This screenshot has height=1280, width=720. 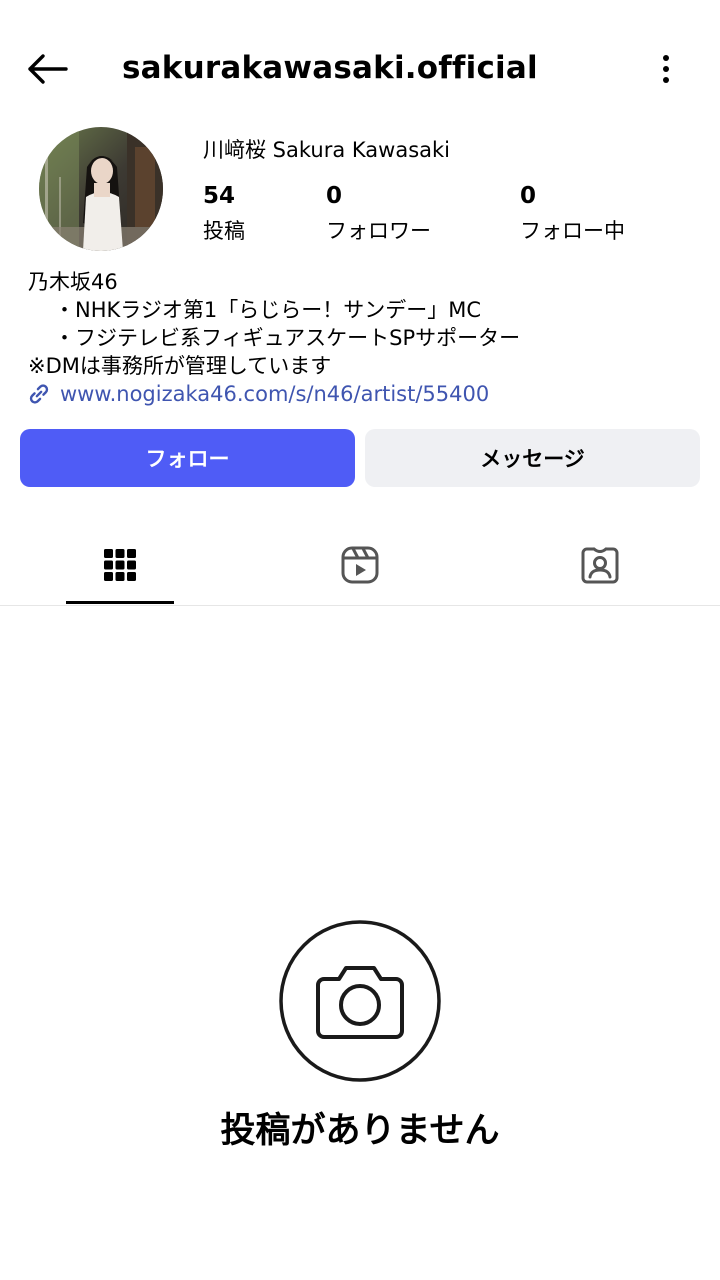 I want to click on bio-line: ※DMは事務所が管理しています, so click(x=180, y=366).